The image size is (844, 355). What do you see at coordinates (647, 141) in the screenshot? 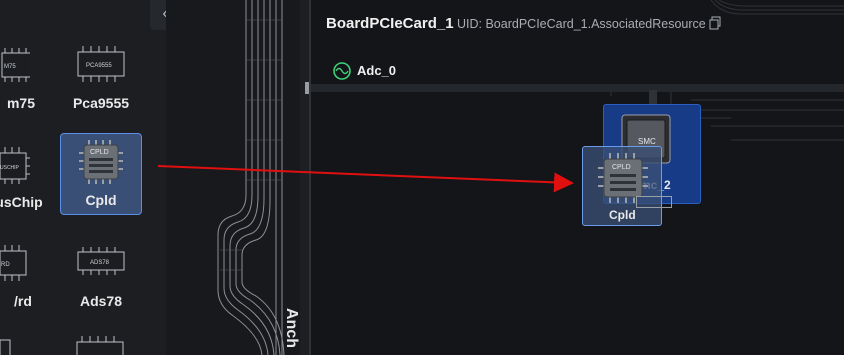
I see `svg-text: SMC` at bounding box center [647, 141].